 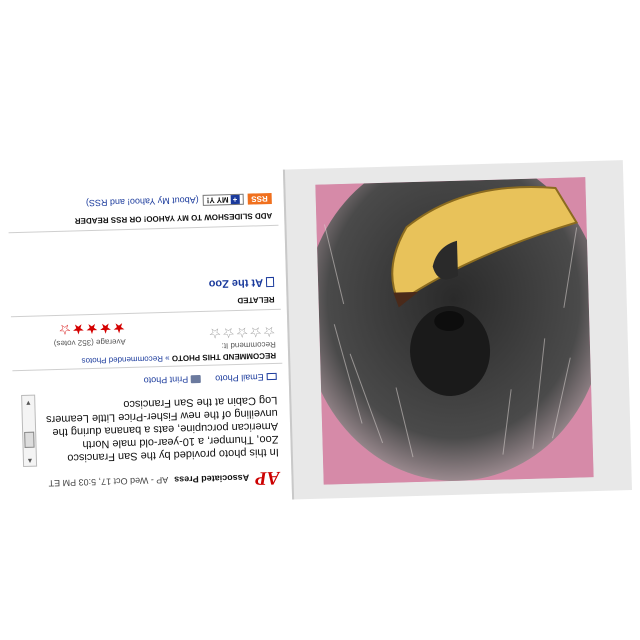 What do you see at coordinates (143, 229) in the screenshot?
I see `divider` at bounding box center [143, 229].